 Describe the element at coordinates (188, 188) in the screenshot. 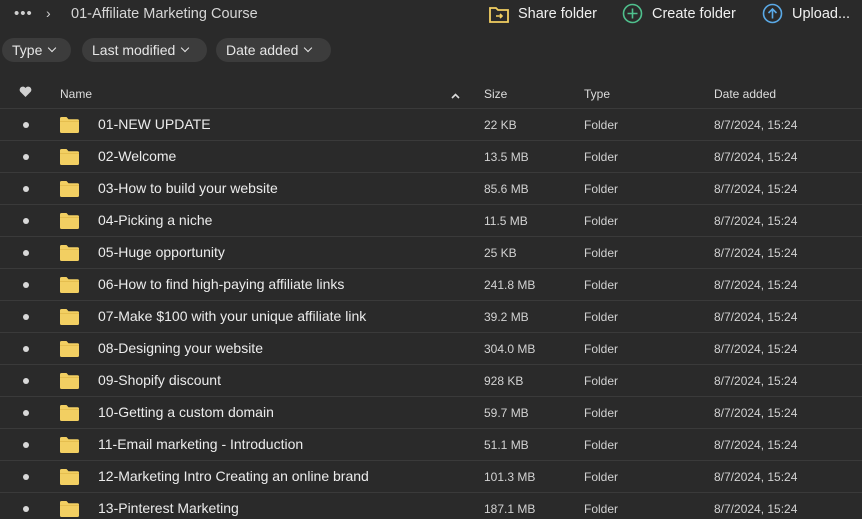

I see `file-name: 03-How to build your website` at that location.